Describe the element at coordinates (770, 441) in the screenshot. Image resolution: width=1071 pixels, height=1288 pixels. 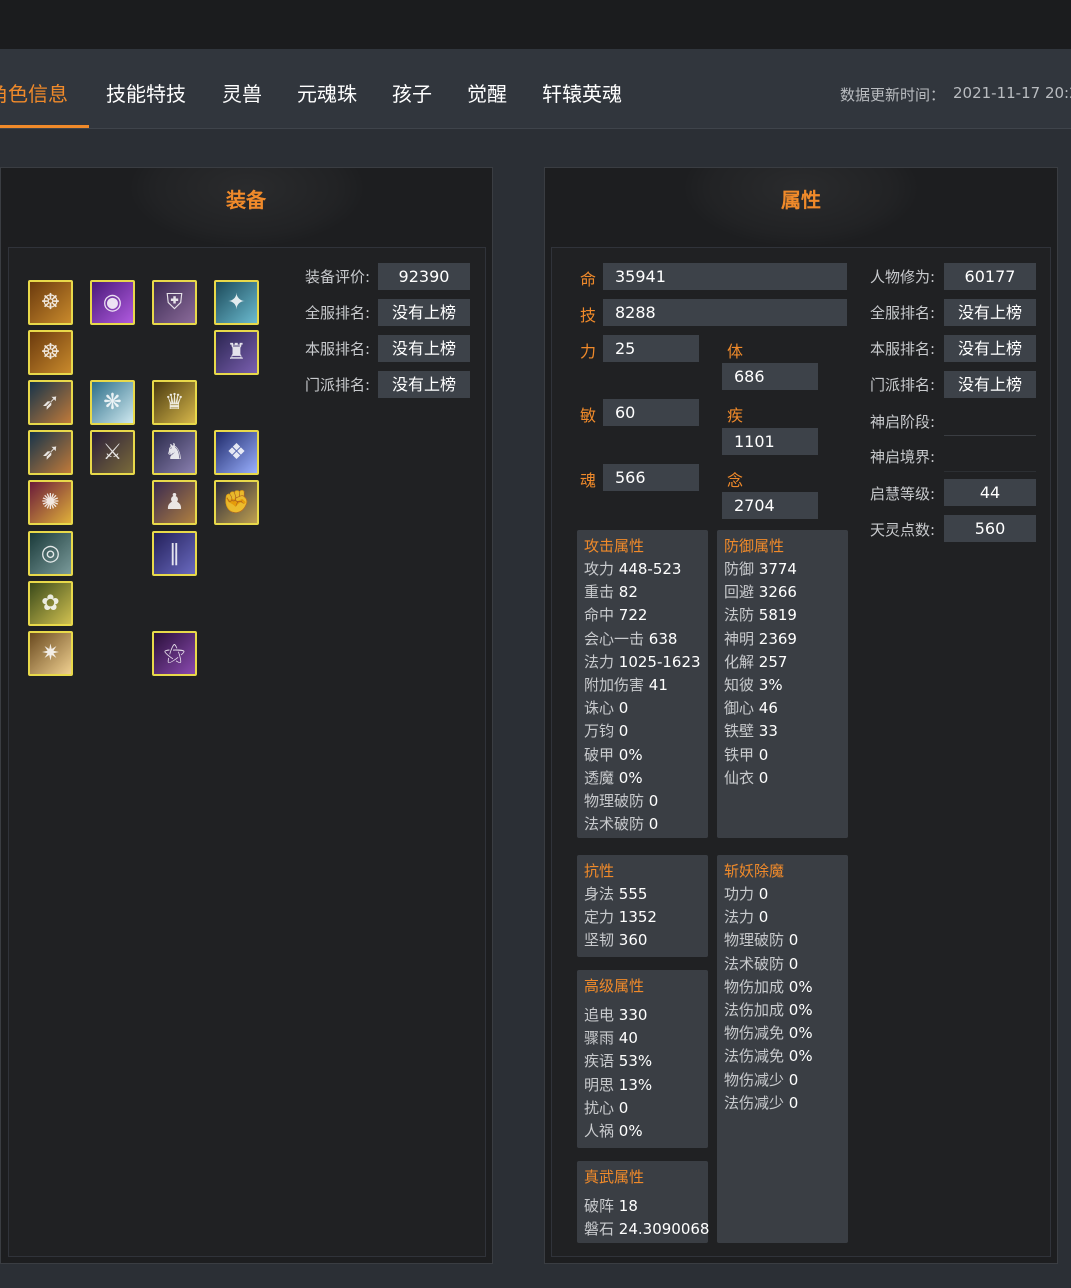
I see `attr-jixing-value: 1101` at that location.